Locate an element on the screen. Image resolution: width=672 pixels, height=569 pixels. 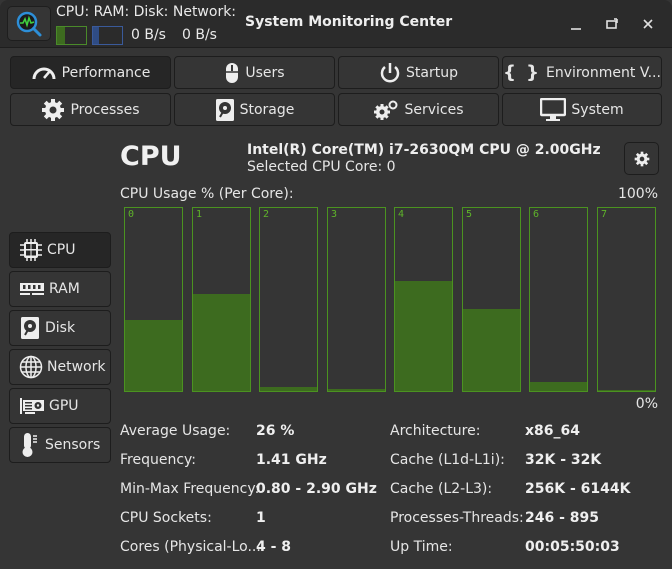
info-value: 256K - 6144K is located at coordinates (578, 489).